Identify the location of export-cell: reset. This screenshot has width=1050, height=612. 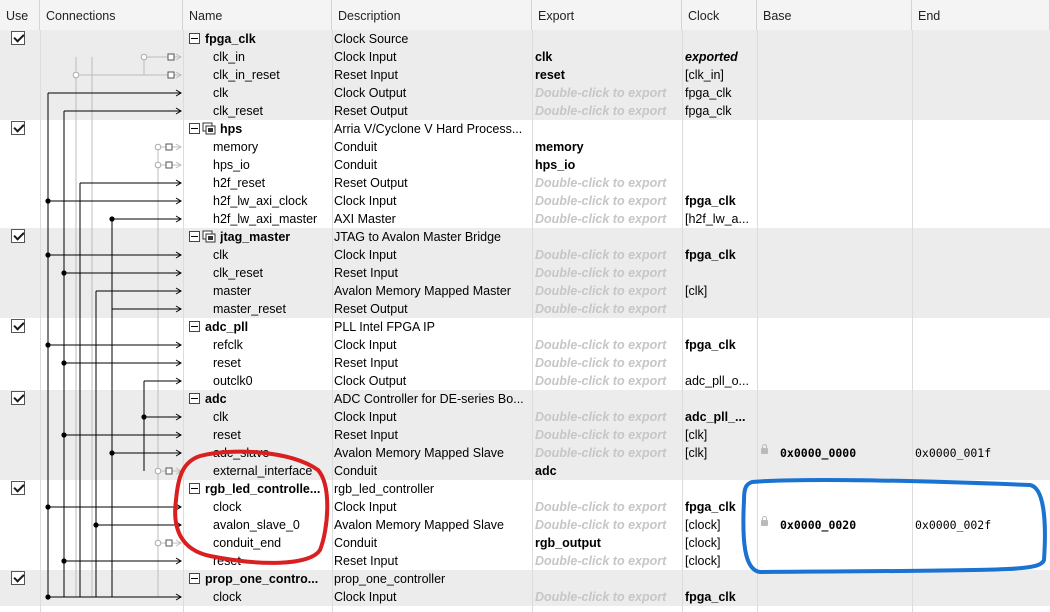
(608, 75).